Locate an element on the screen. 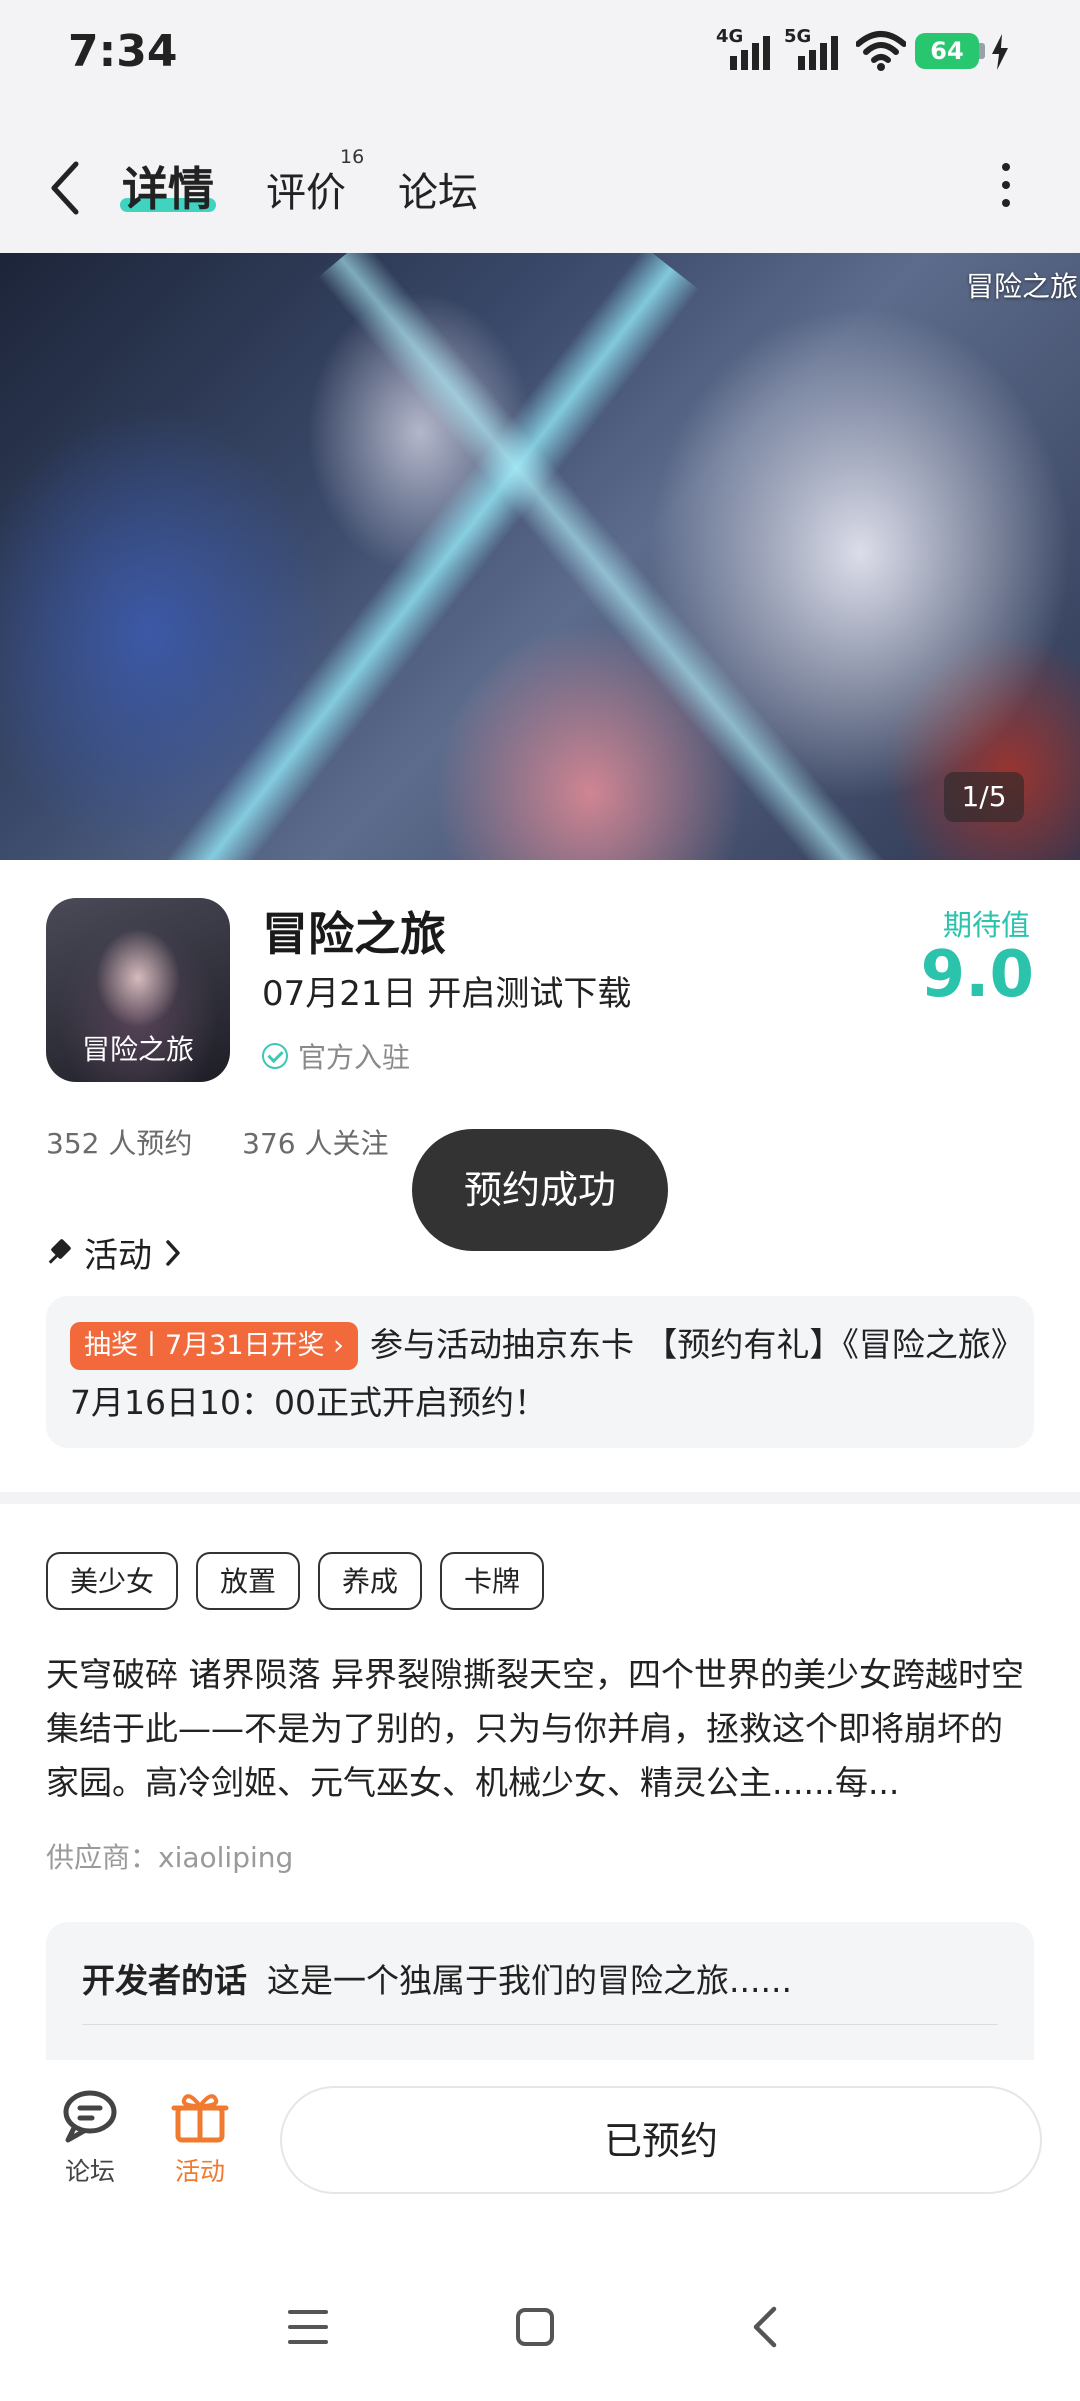  stats-row: 352 人预约 376 人关注 is located at coordinates (217, 1142).